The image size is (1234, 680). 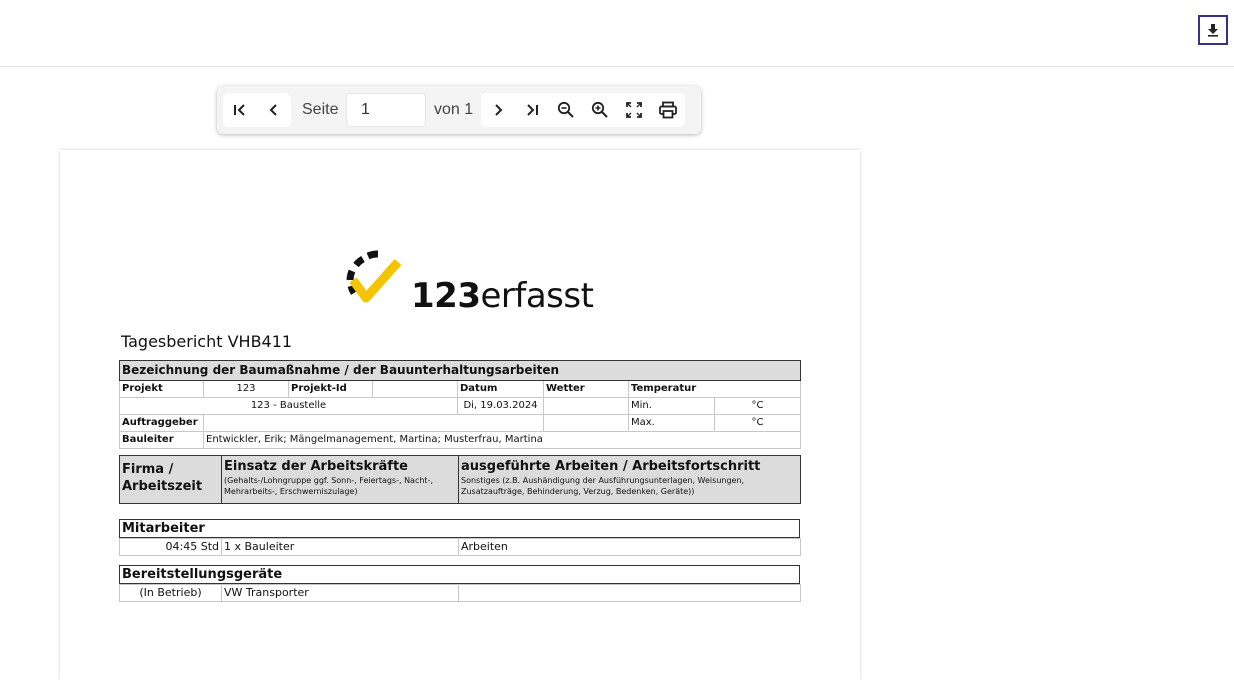 I want to click on mitarbeiter-table: 04:45 Std 1 x Bauleiter Arbeiten, so click(x=460, y=547).